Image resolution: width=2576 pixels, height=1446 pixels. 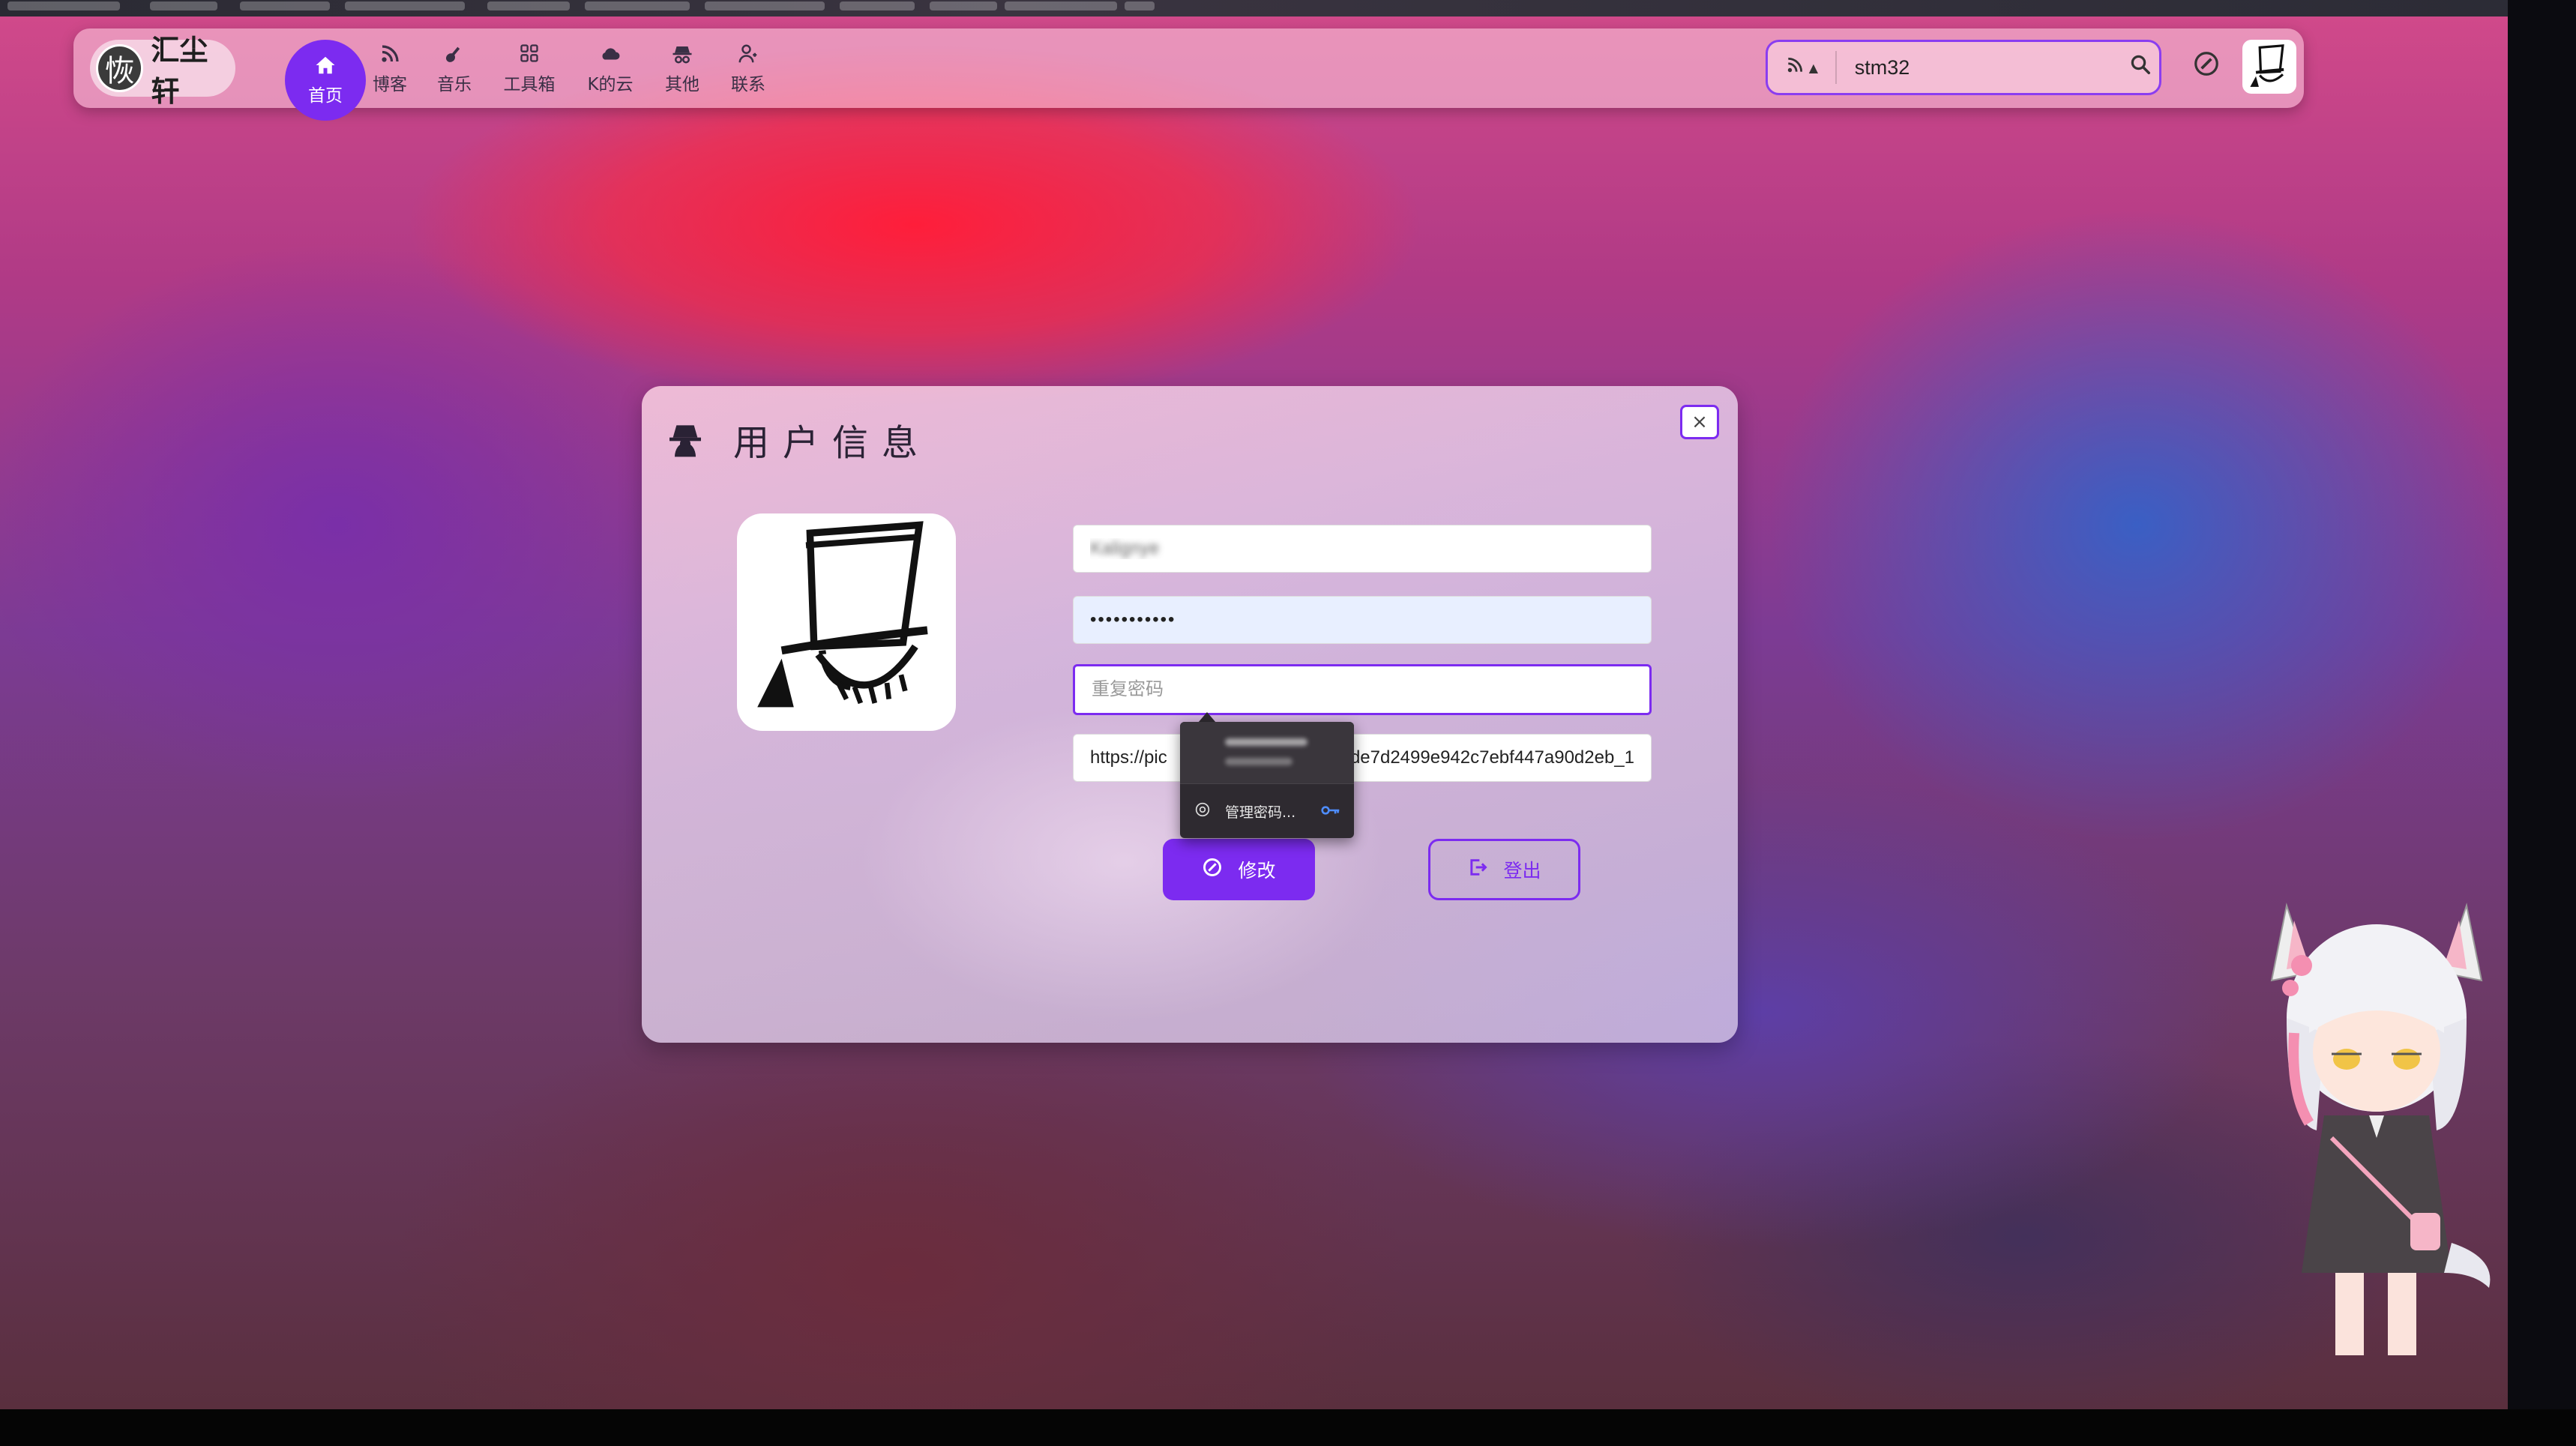 I want to click on logo-badge: 恢, so click(x=120, y=68).